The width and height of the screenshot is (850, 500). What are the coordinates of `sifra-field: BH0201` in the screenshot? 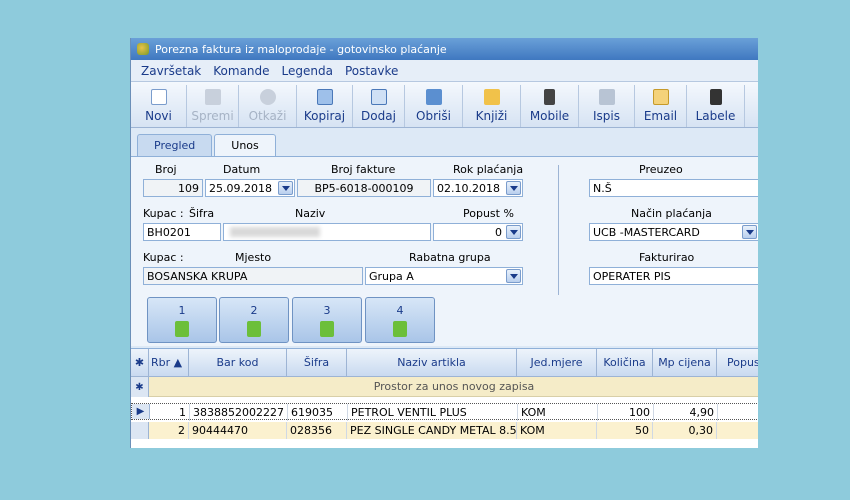 It's located at (182, 232).